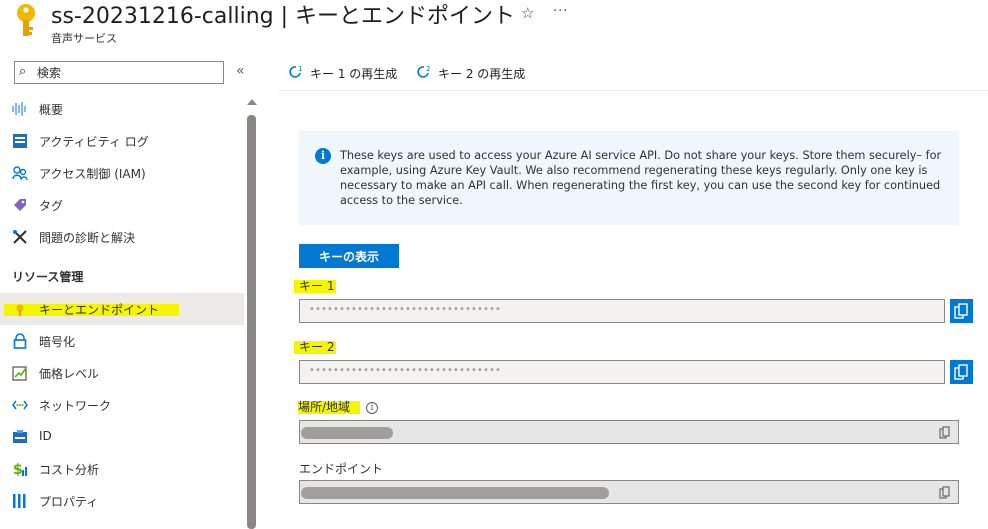 This screenshot has height=529, width=988. Describe the element at coordinates (20, 373) in the screenshot. I see `pricing-icon` at that location.